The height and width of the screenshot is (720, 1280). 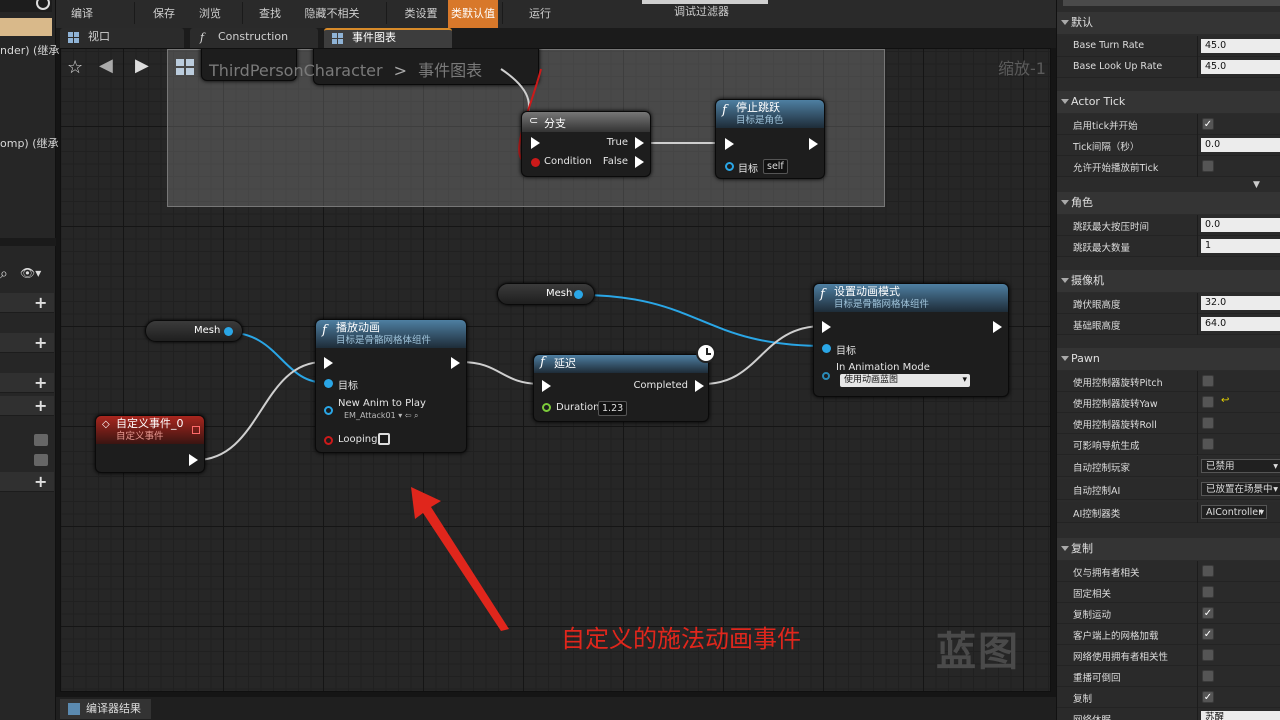 What do you see at coordinates (546, 407) in the screenshot?
I see `duration-pin` at bounding box center [546, 407].